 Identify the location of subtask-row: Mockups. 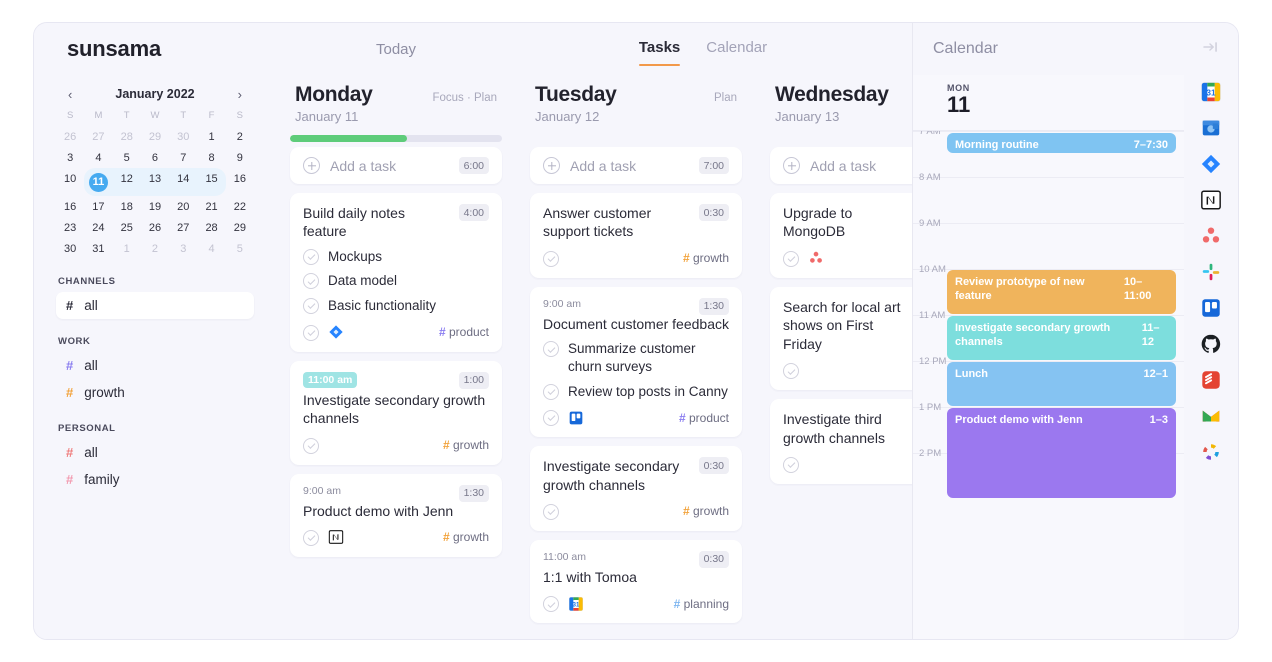
(396, 257).